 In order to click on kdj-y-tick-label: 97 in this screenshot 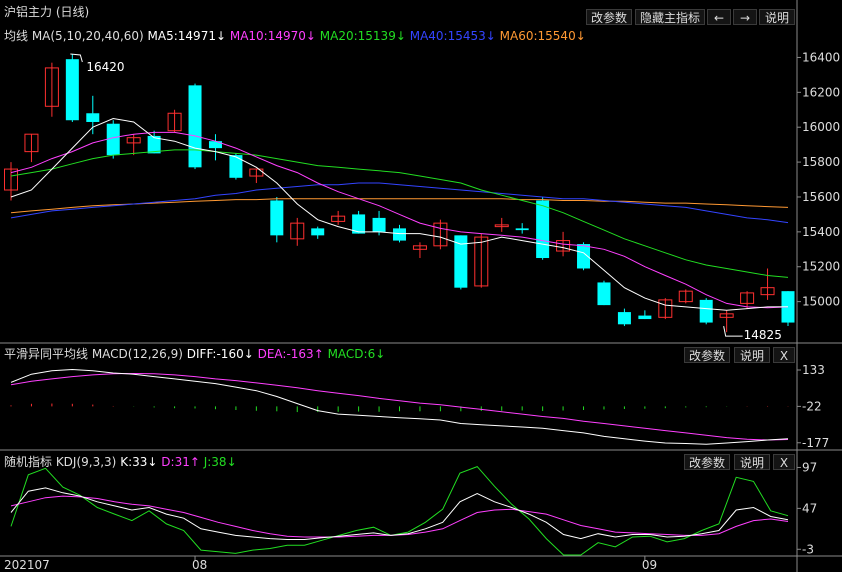, I will do `click(809, 467)`.